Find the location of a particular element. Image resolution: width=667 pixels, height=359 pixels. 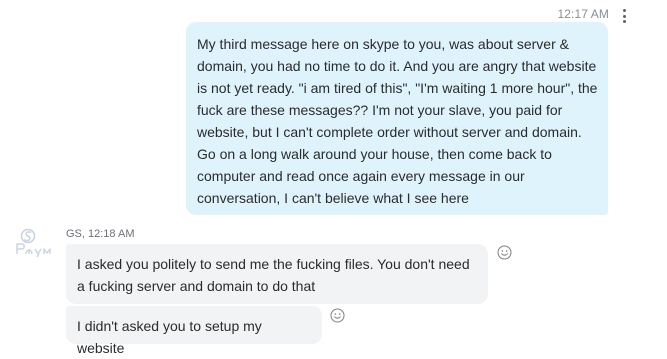

more-options-icon is located at coordinates (624, 16).